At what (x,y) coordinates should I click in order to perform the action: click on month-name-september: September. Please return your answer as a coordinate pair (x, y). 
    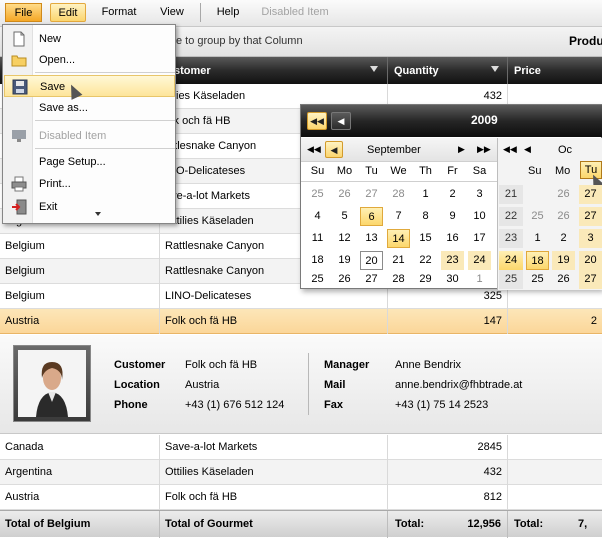
    Looking at the image, I should click on (394, 150).